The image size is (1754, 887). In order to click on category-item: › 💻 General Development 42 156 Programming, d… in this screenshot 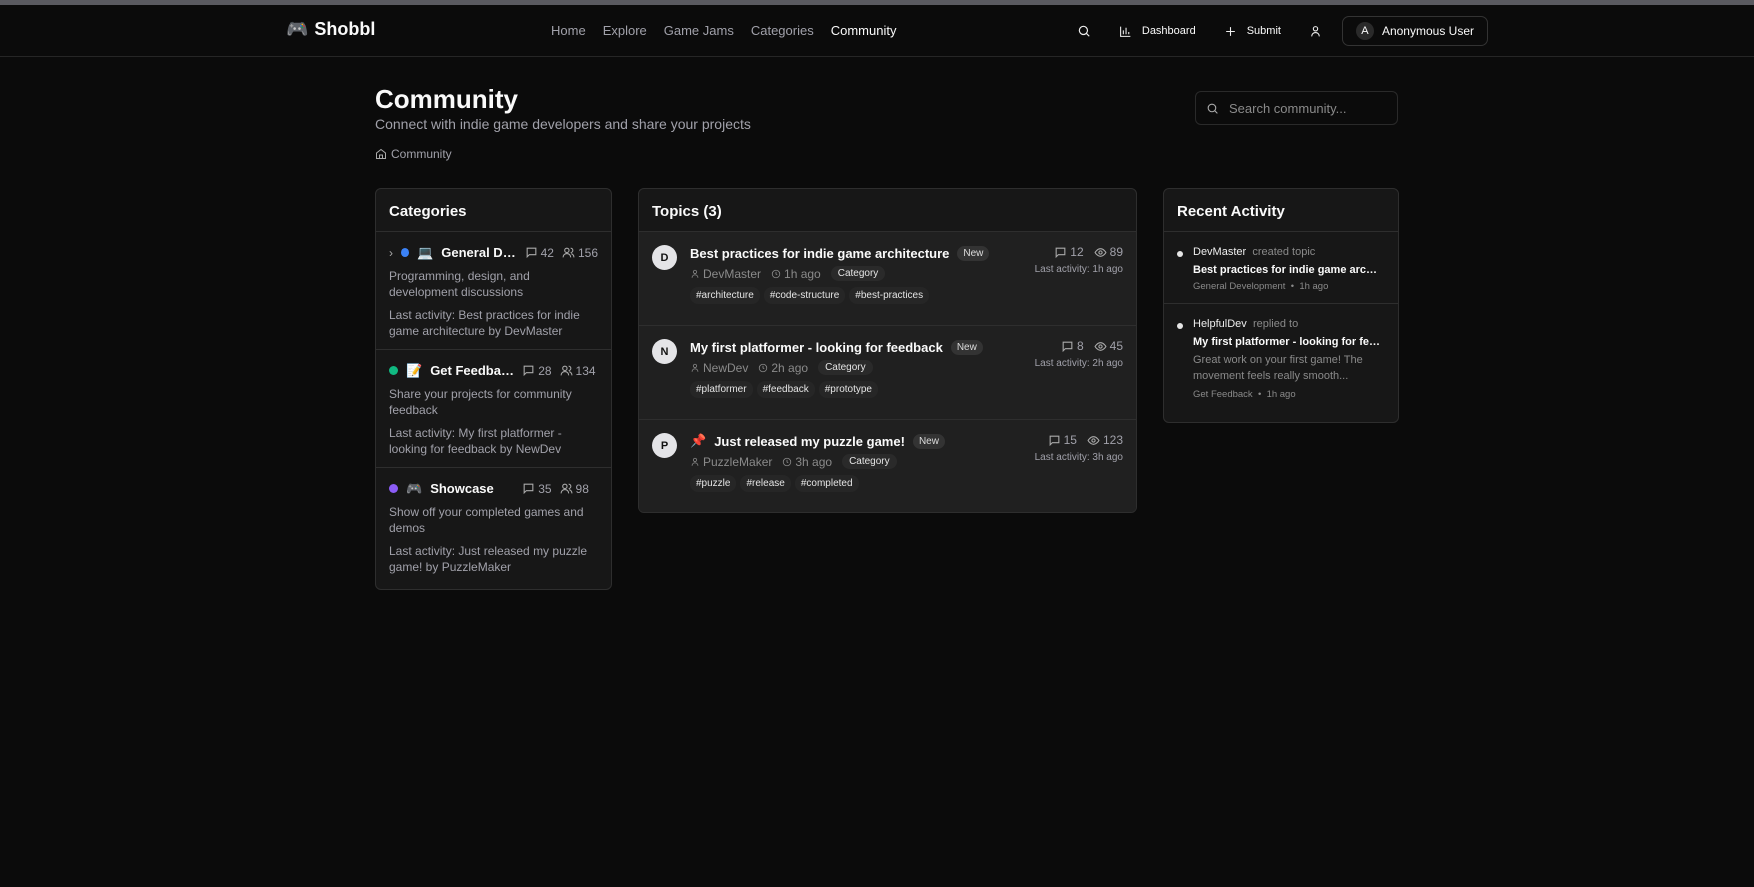, I will do `click(493, 291)`.